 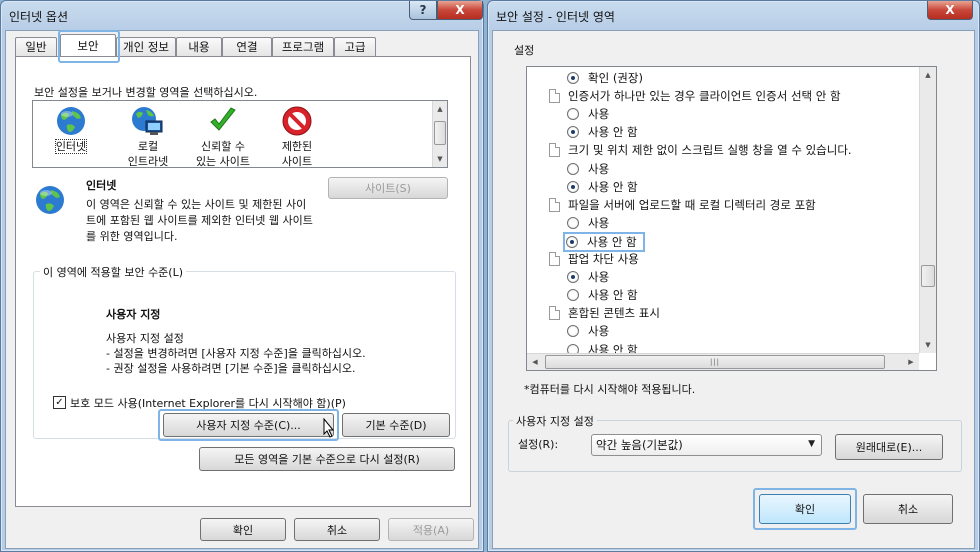 What do you see at coordinates (39, 17) in the screenshot?
I see `window-title: 인터넷 옵션` at bounding box center [39, 17].